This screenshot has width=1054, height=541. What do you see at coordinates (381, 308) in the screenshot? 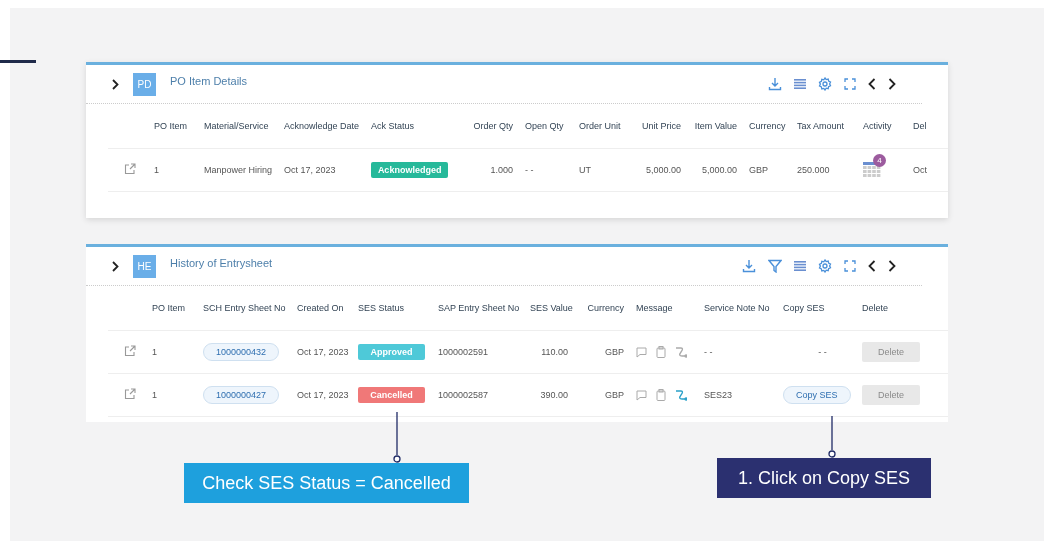
I see `column-header: SES Status` at bounding box center [381, 308].